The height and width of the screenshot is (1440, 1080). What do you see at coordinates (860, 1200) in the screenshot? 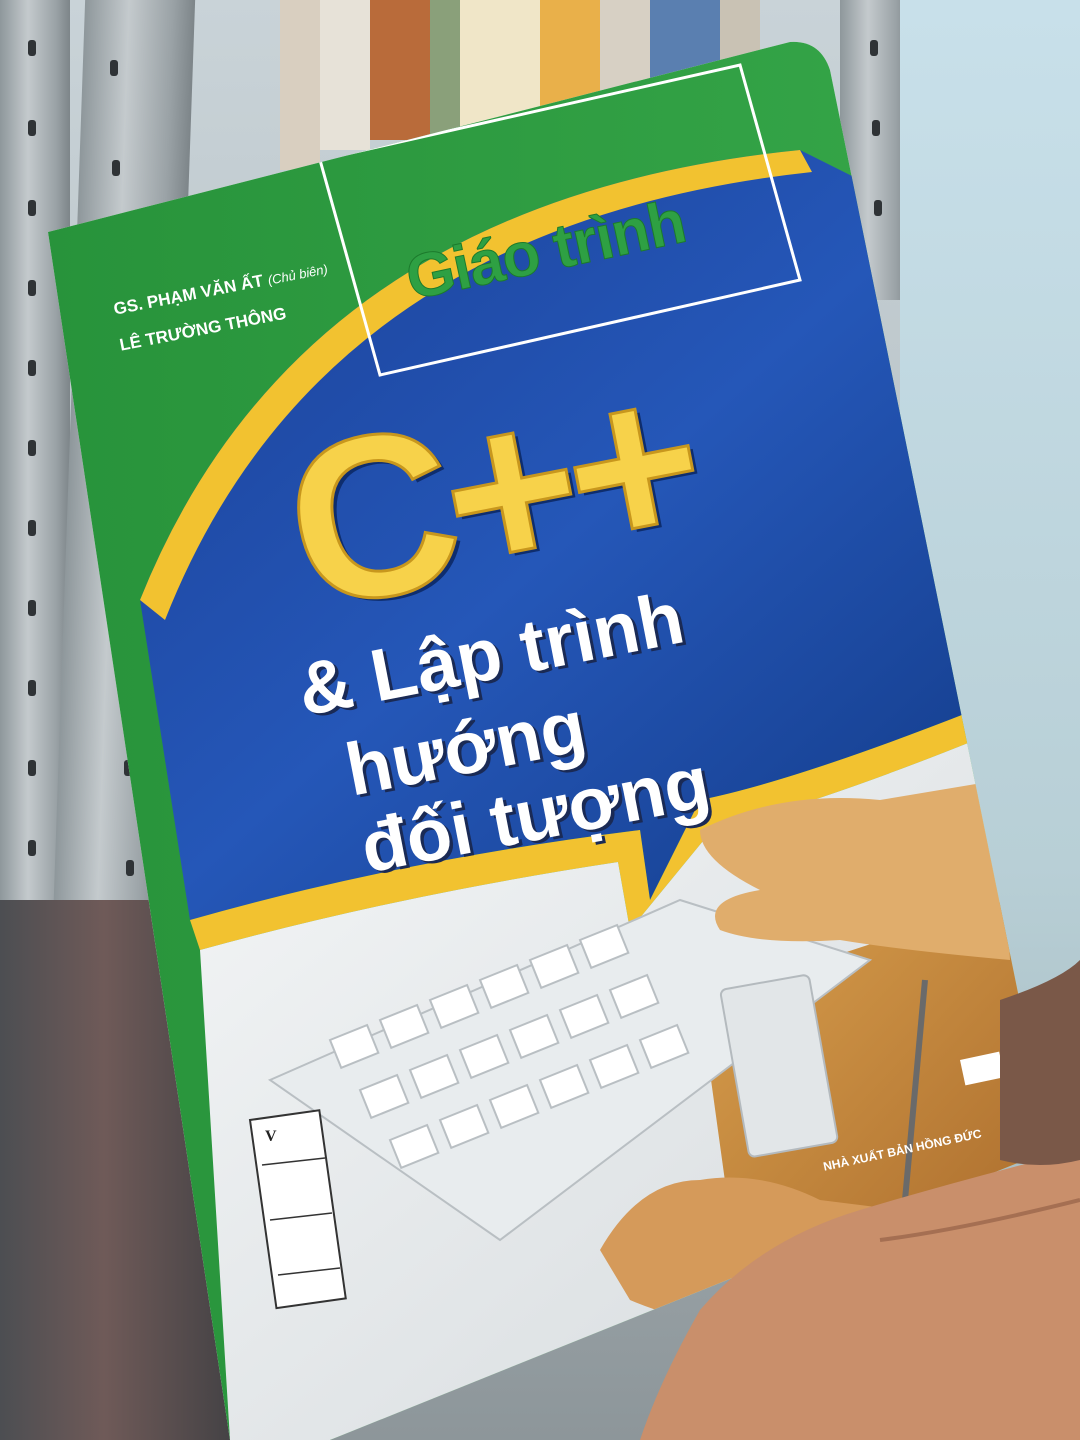
I see `holding-hand` at bounding box center [860, 1200].